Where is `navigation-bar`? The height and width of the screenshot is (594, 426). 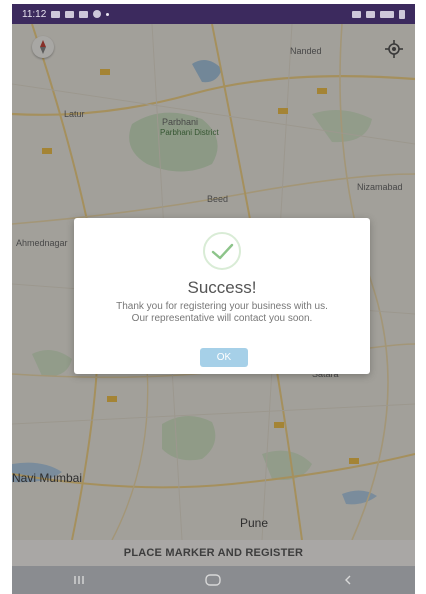 navigation-bar is located at coordinates (213, 580).